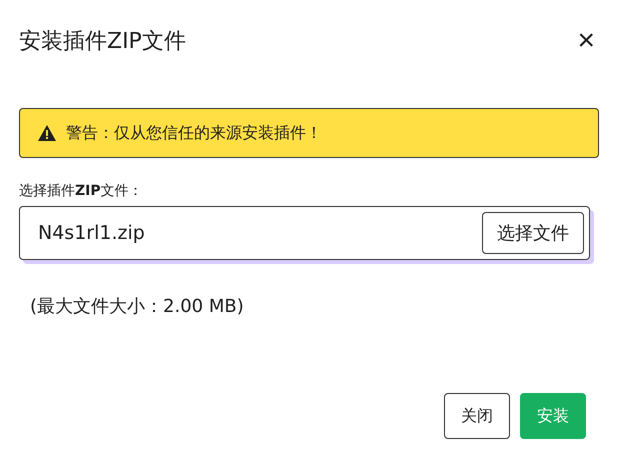 This screenshot has width=618, height=463. Describe the element at coordinates (81, 191) in the screenshot. I see `file-label: 选择插件ZIP文件：` at that location.